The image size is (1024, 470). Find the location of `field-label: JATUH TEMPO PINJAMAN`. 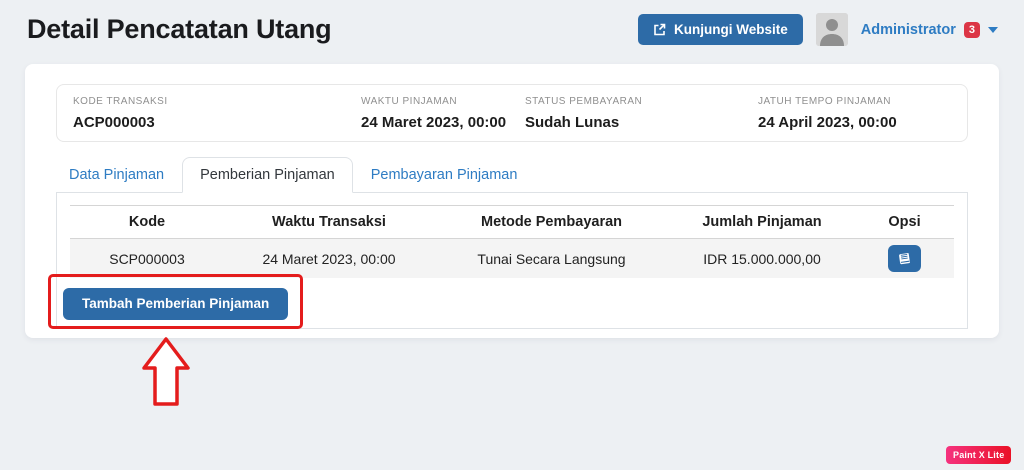

field-label: JATUH TEMPO PINJAMAN is located at coordinates (824, 101).